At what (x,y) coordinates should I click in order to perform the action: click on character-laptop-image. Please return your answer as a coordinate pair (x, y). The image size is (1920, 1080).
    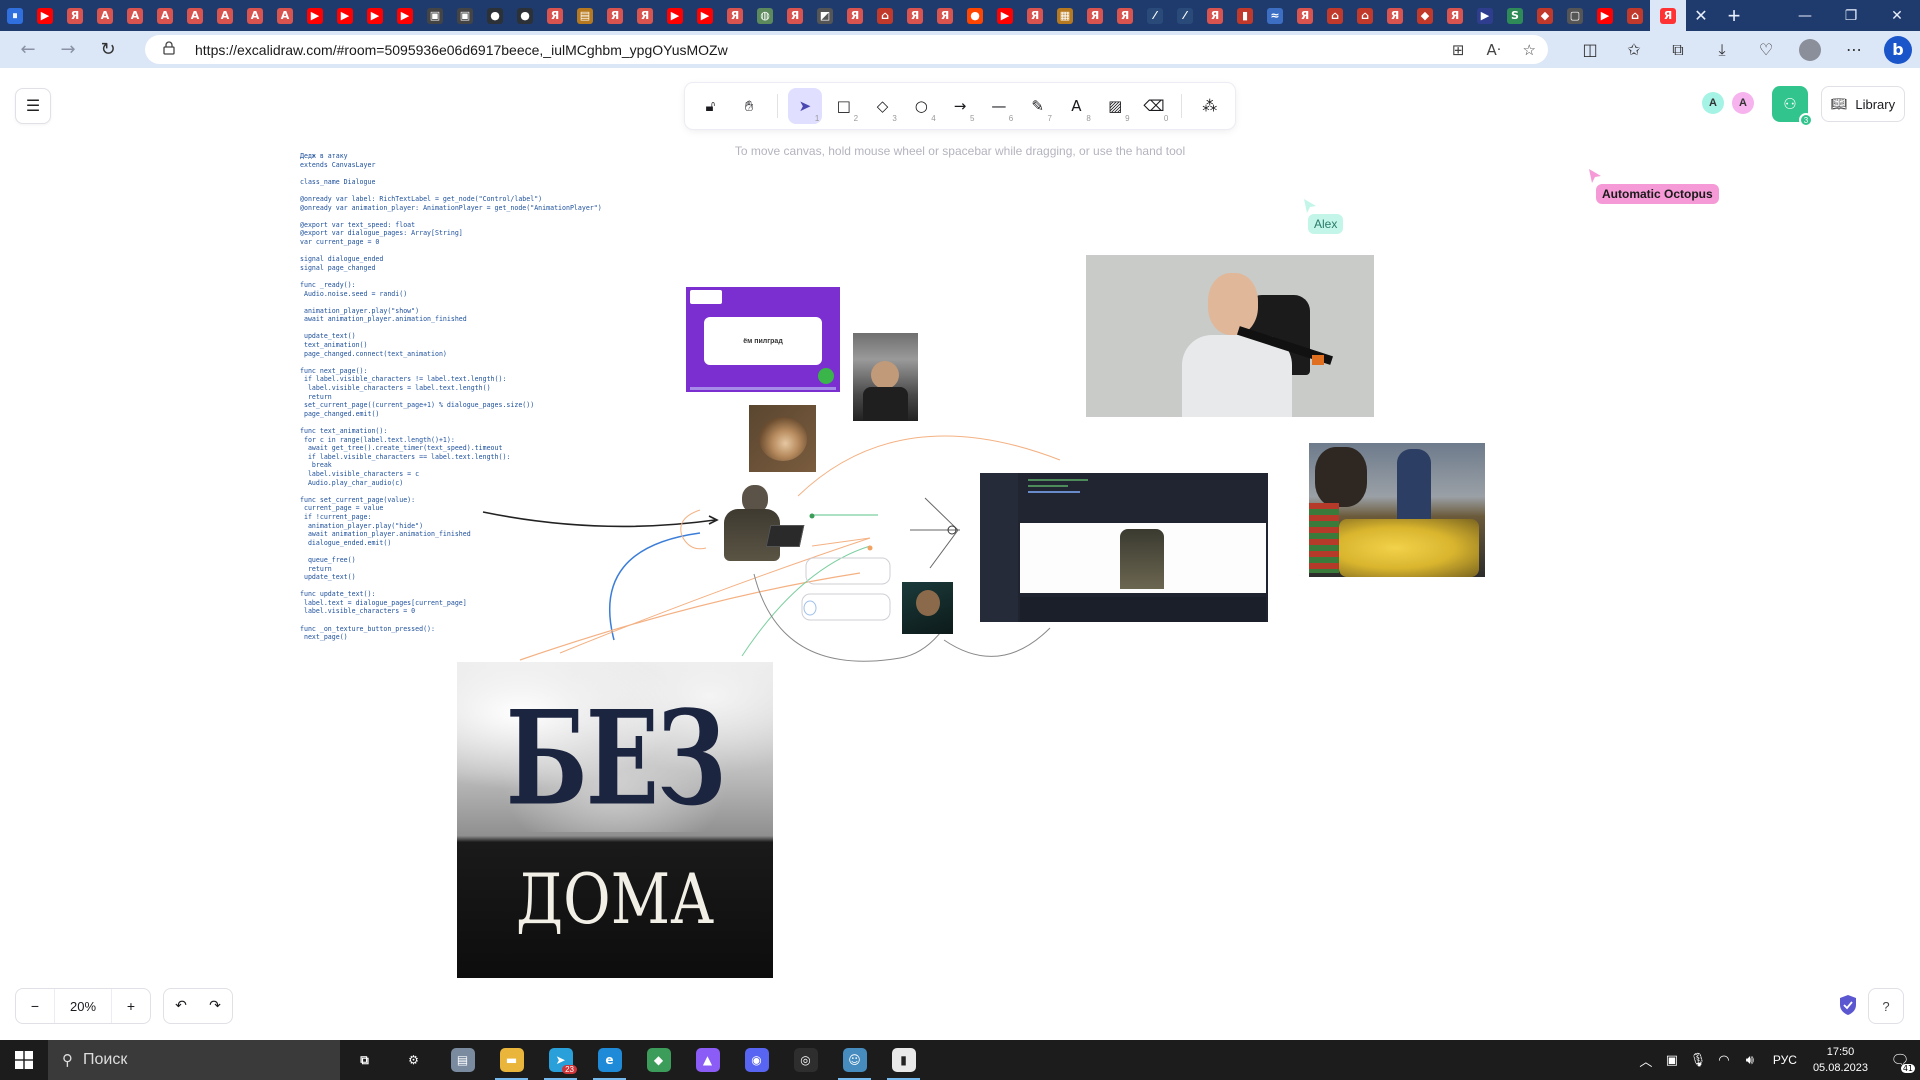
    Looking at the image, I should click on (763, 526).